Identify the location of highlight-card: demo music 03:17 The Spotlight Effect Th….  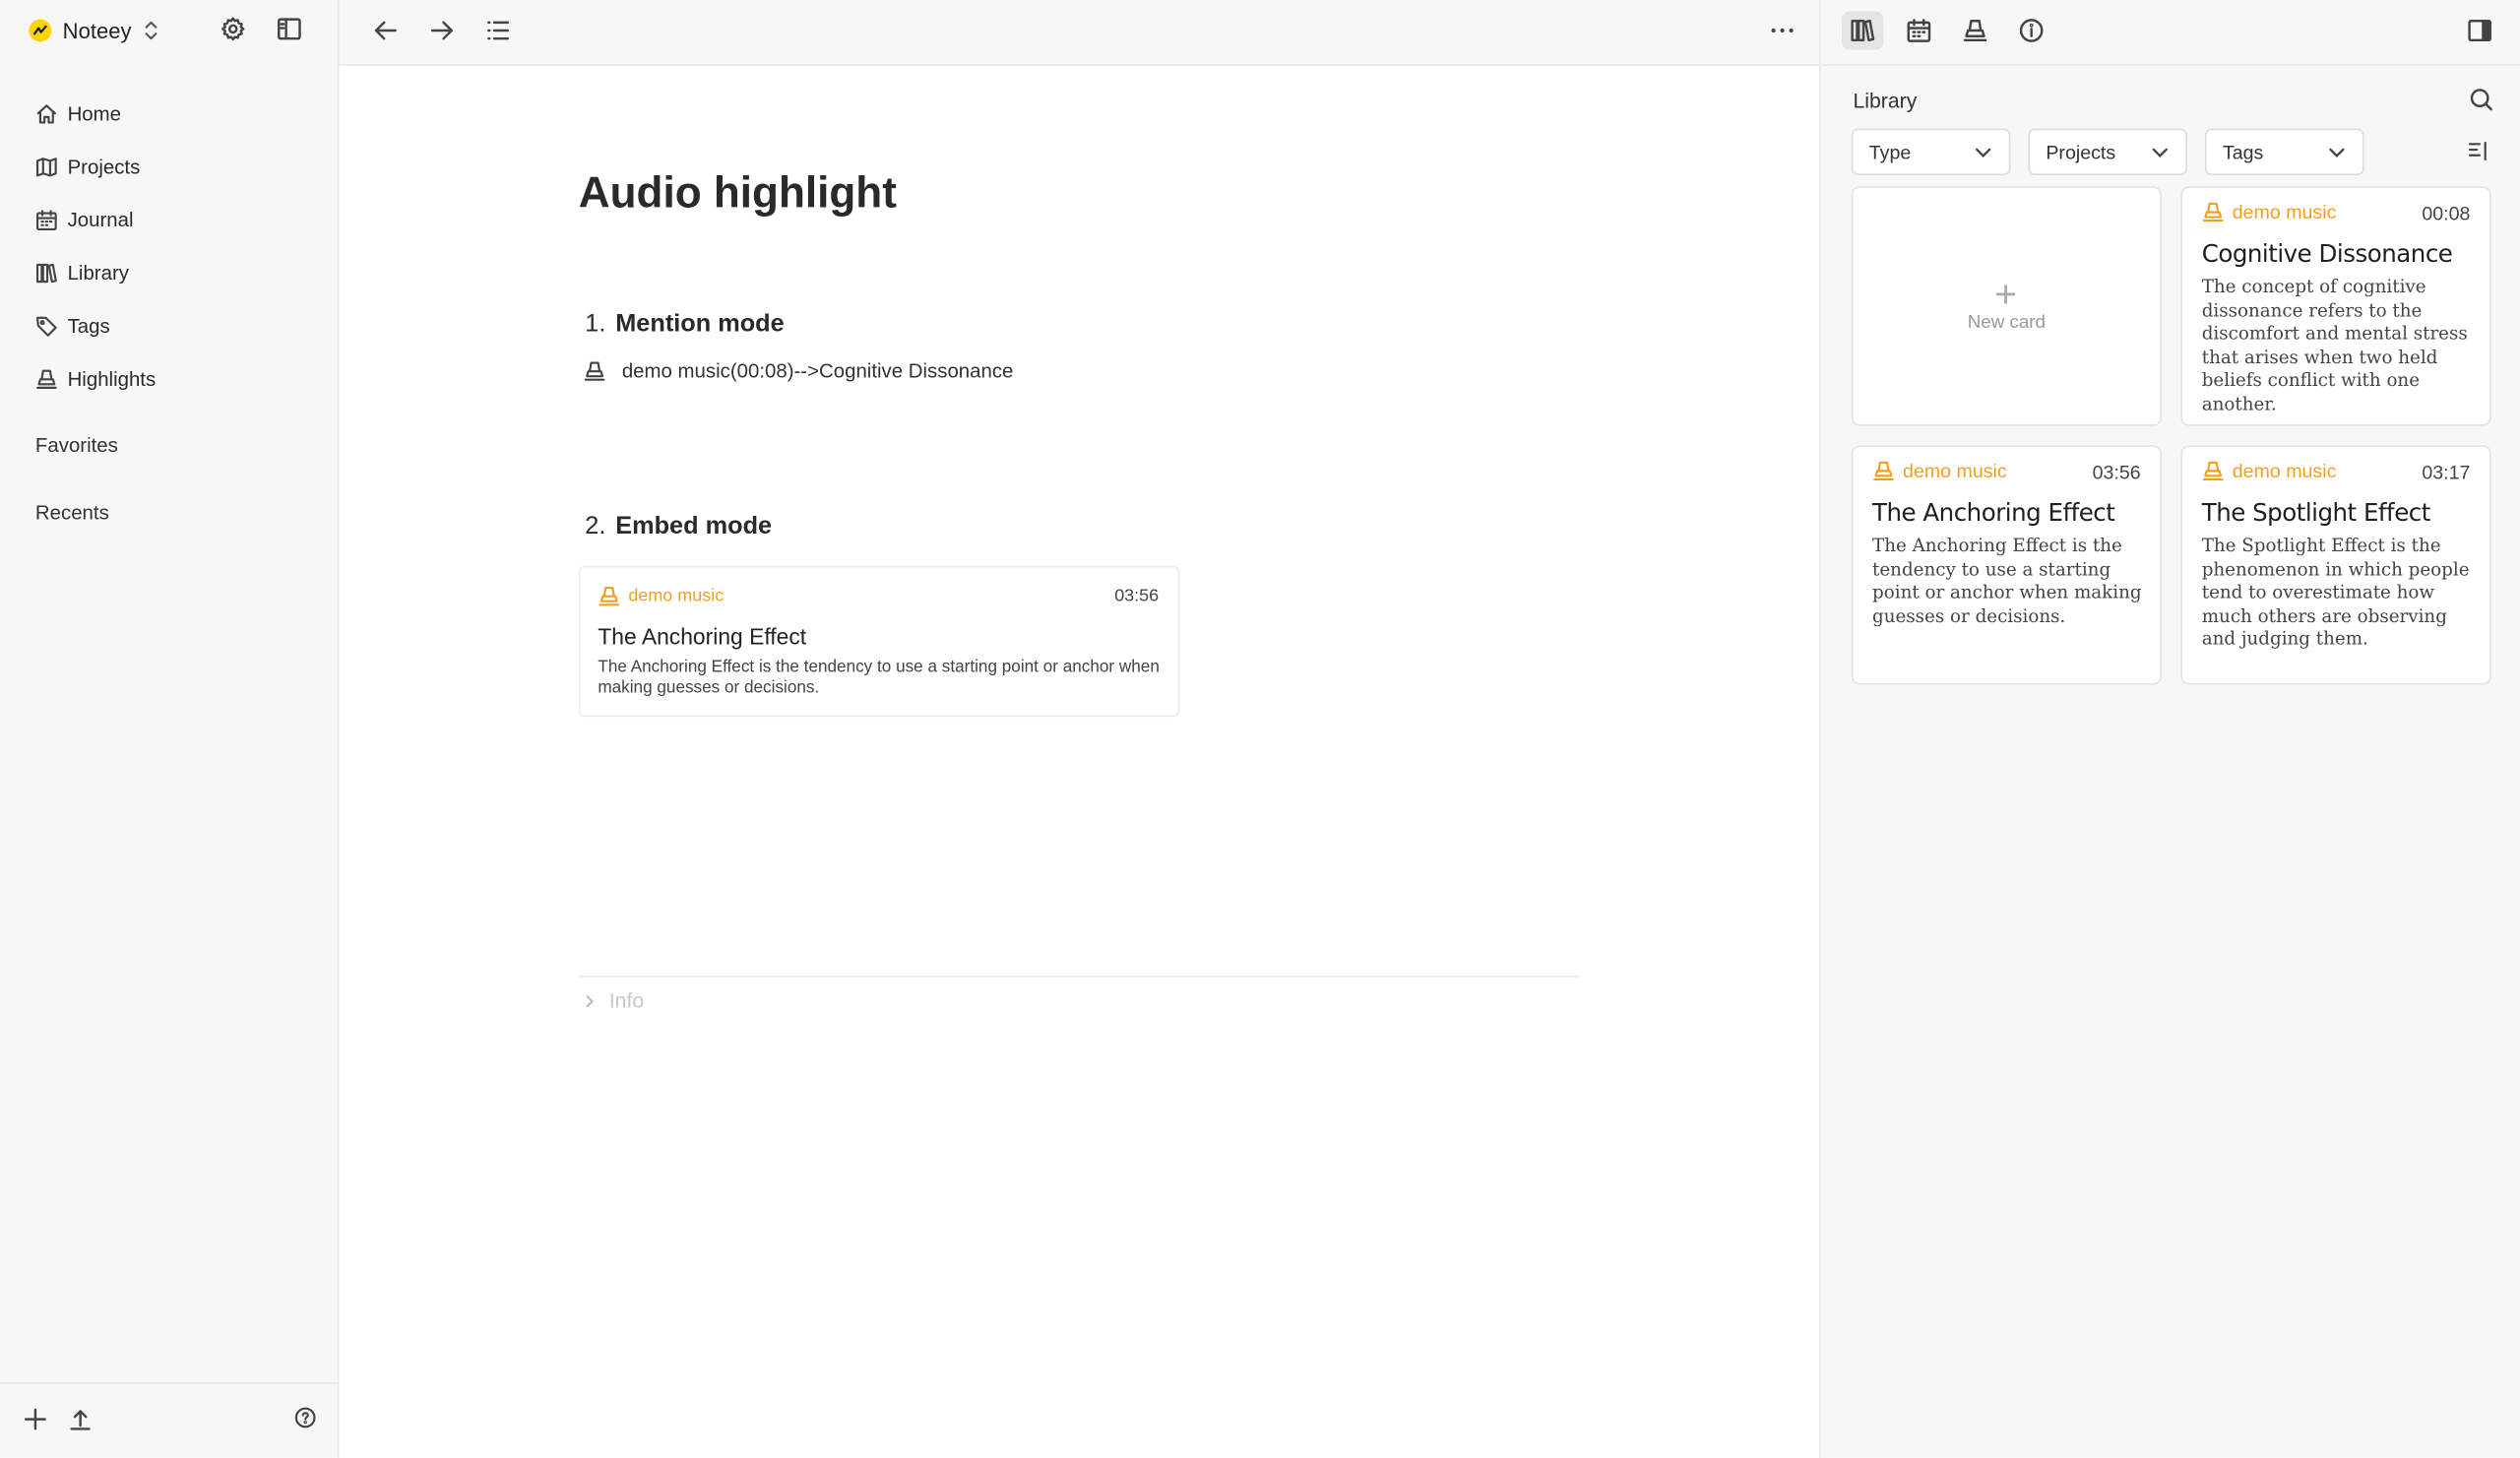
(2335, 565).